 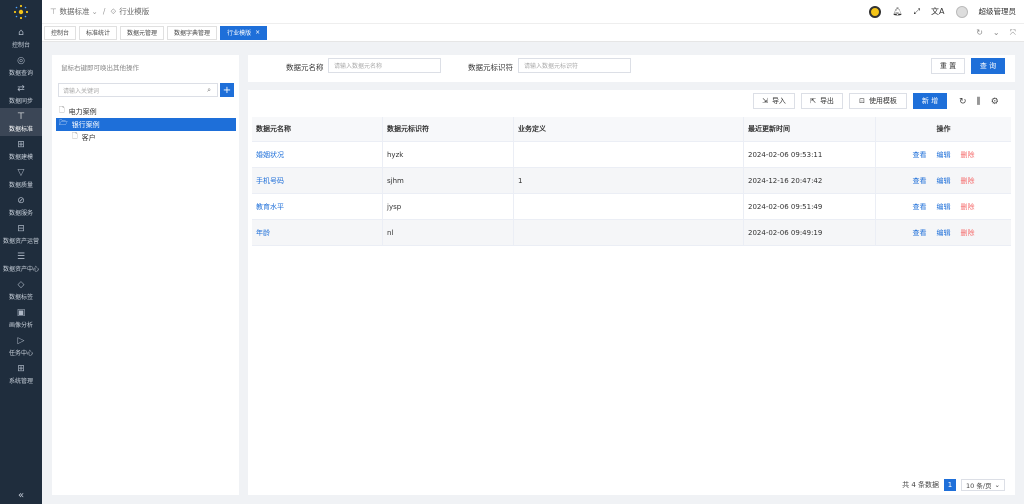 I want to click on id-filter-label: 数据元标识符, so click(x=490, y=67).